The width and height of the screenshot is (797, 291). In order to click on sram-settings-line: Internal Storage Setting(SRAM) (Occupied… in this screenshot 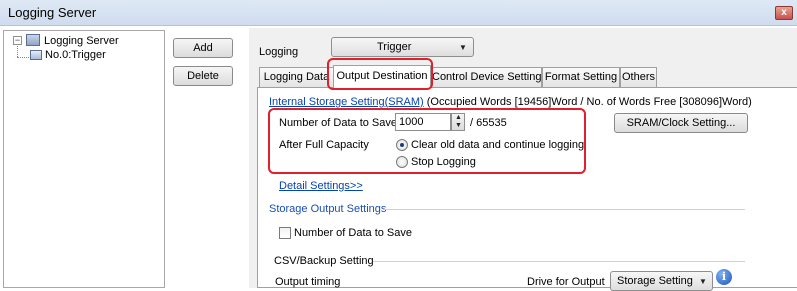, I will do `click(510, 102)`.